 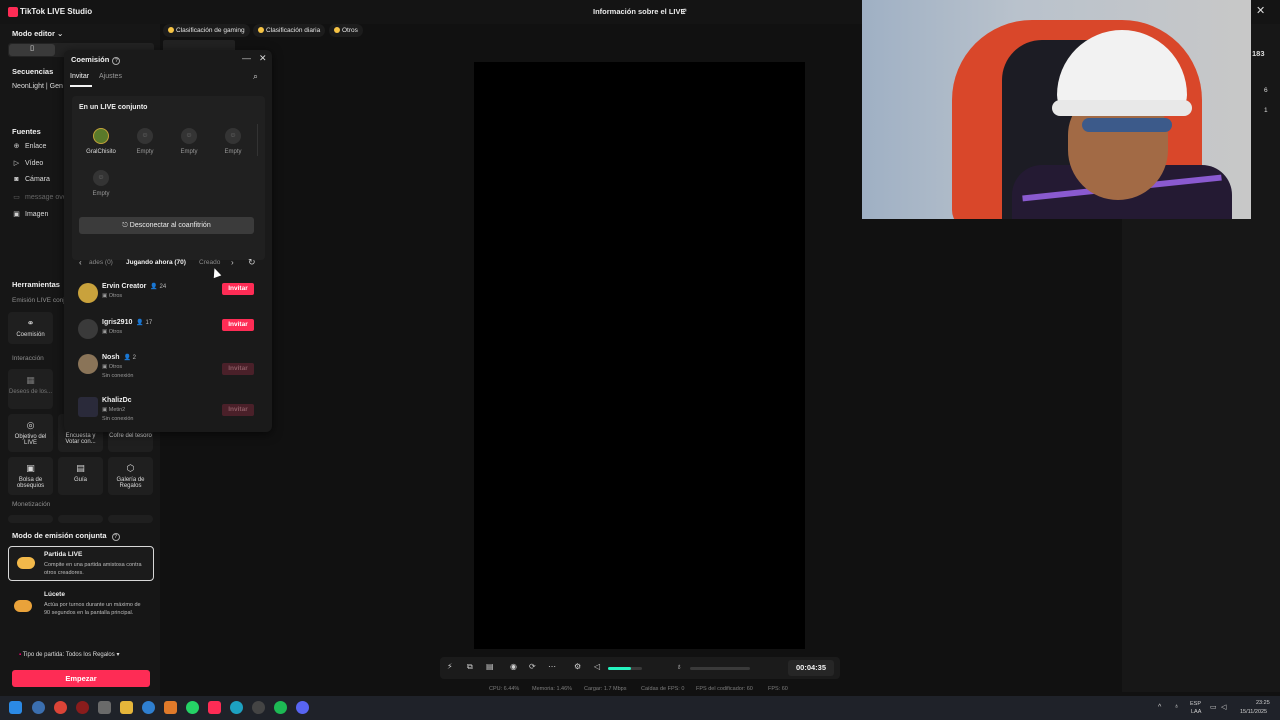 I want to click on folder-icon, so click(x=126, y=707).